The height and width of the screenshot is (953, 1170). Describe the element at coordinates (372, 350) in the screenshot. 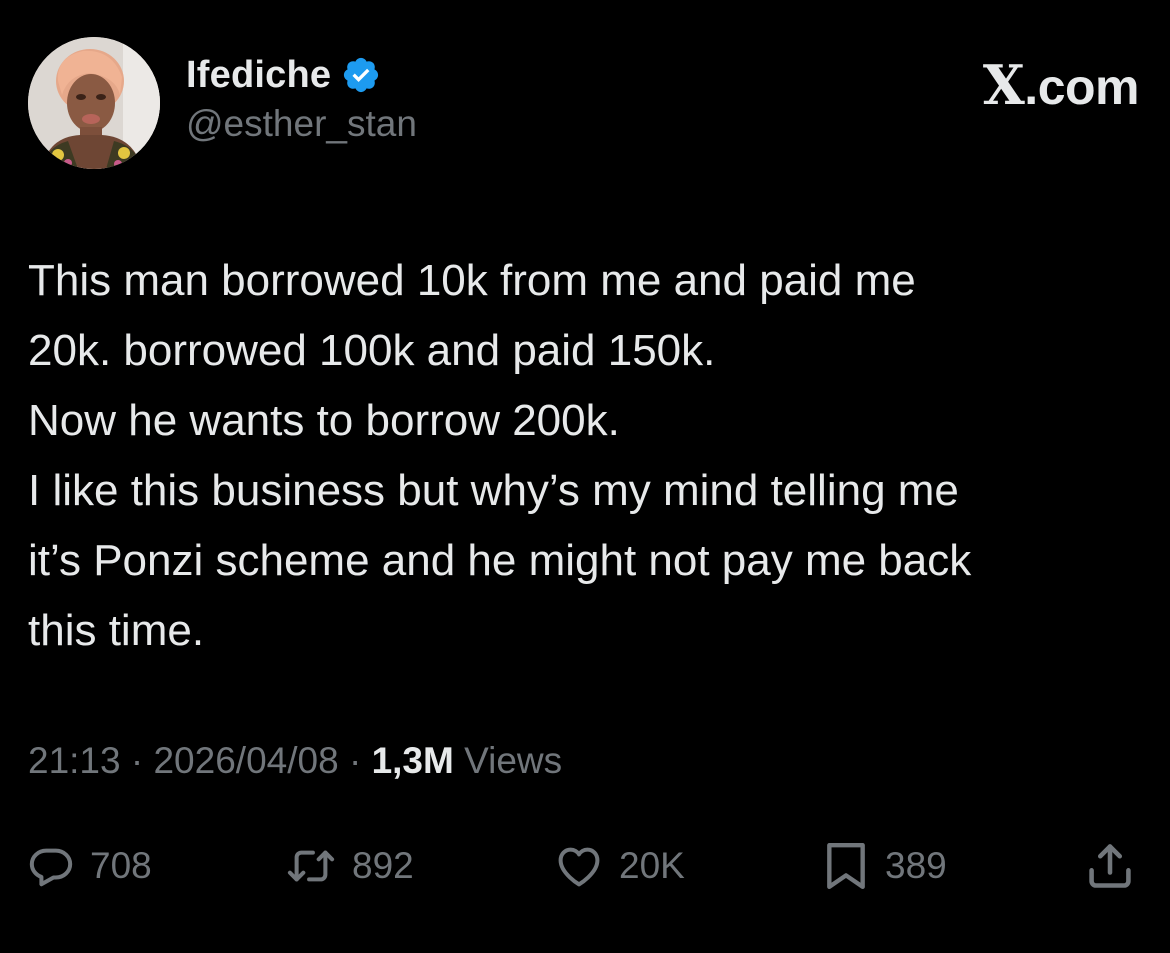

I see `tweet-text-line: 20k. borrowed 100k and paid 150k.` at that location.